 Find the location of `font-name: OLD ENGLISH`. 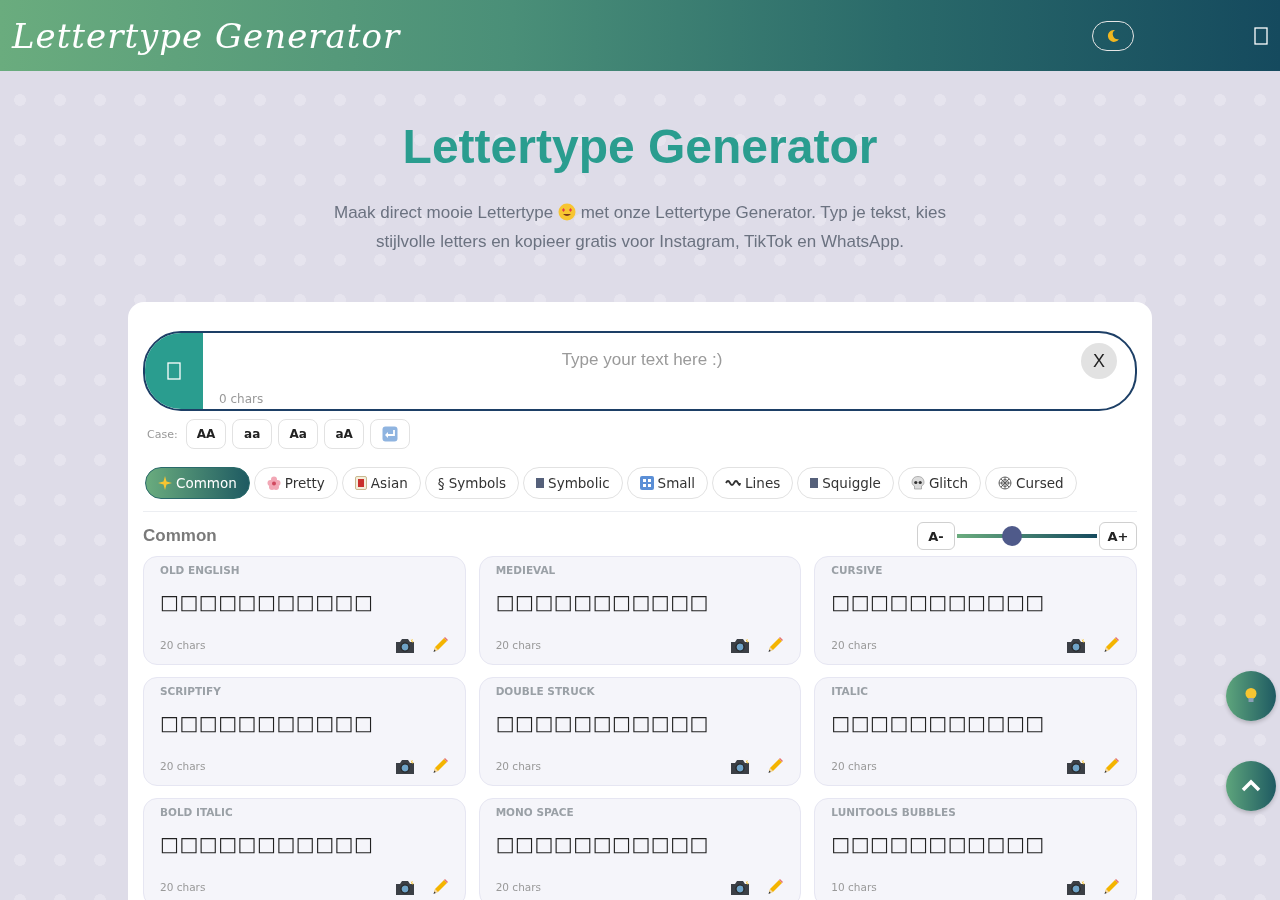

font-name: OLD ENGLISH is located at coordinates (200, 570).